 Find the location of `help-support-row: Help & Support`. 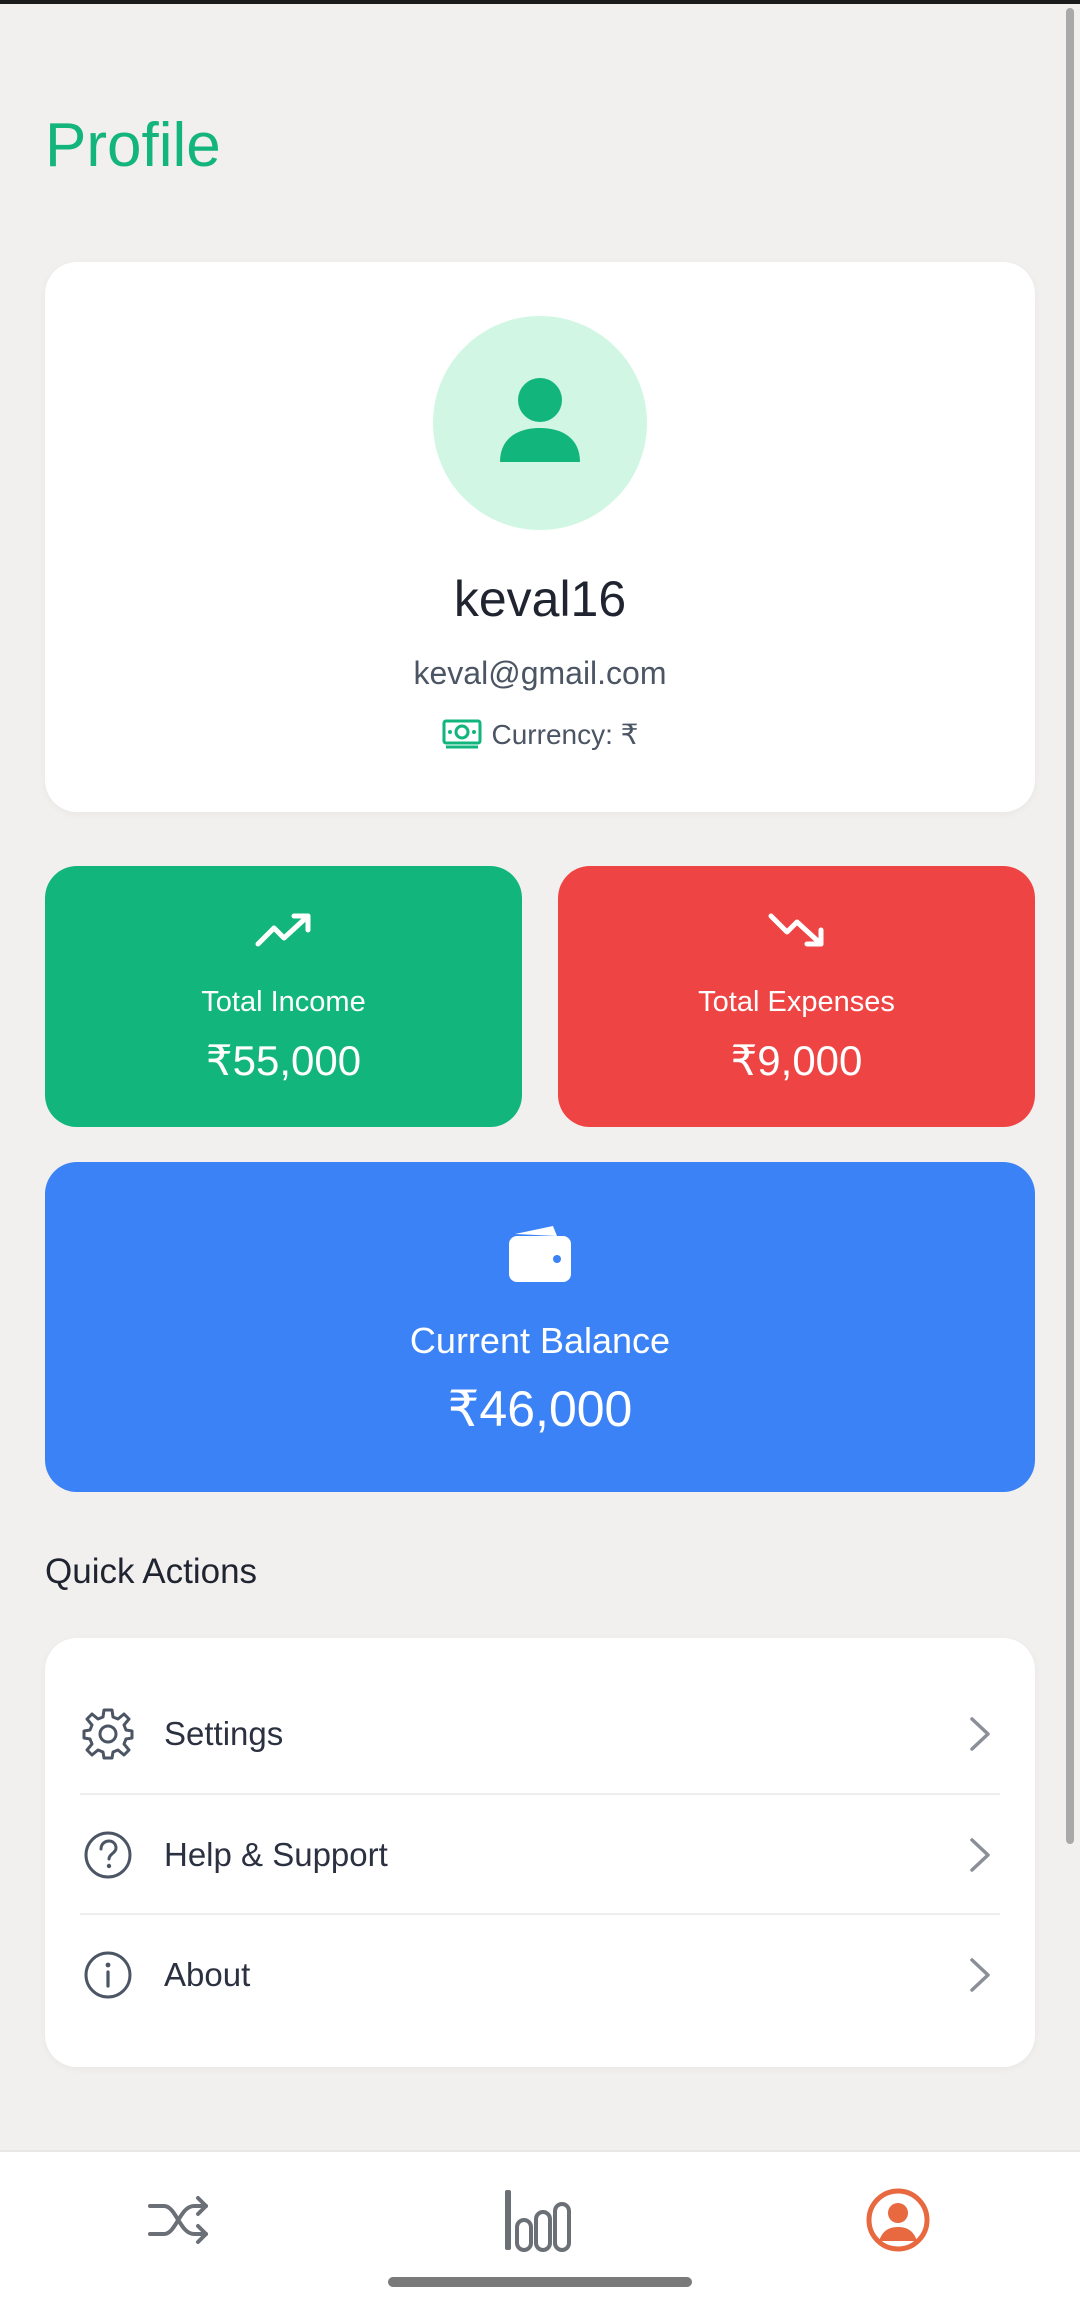

help-support-row: Help & Support is located at coordinates (540, 1855).